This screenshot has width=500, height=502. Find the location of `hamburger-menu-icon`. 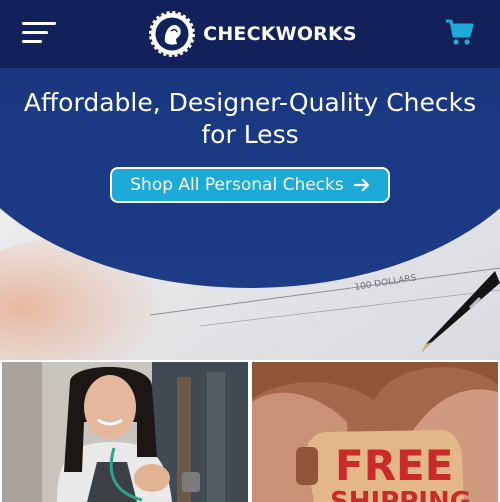

hamburger-menu-icon is located at coordinates (39, 33).